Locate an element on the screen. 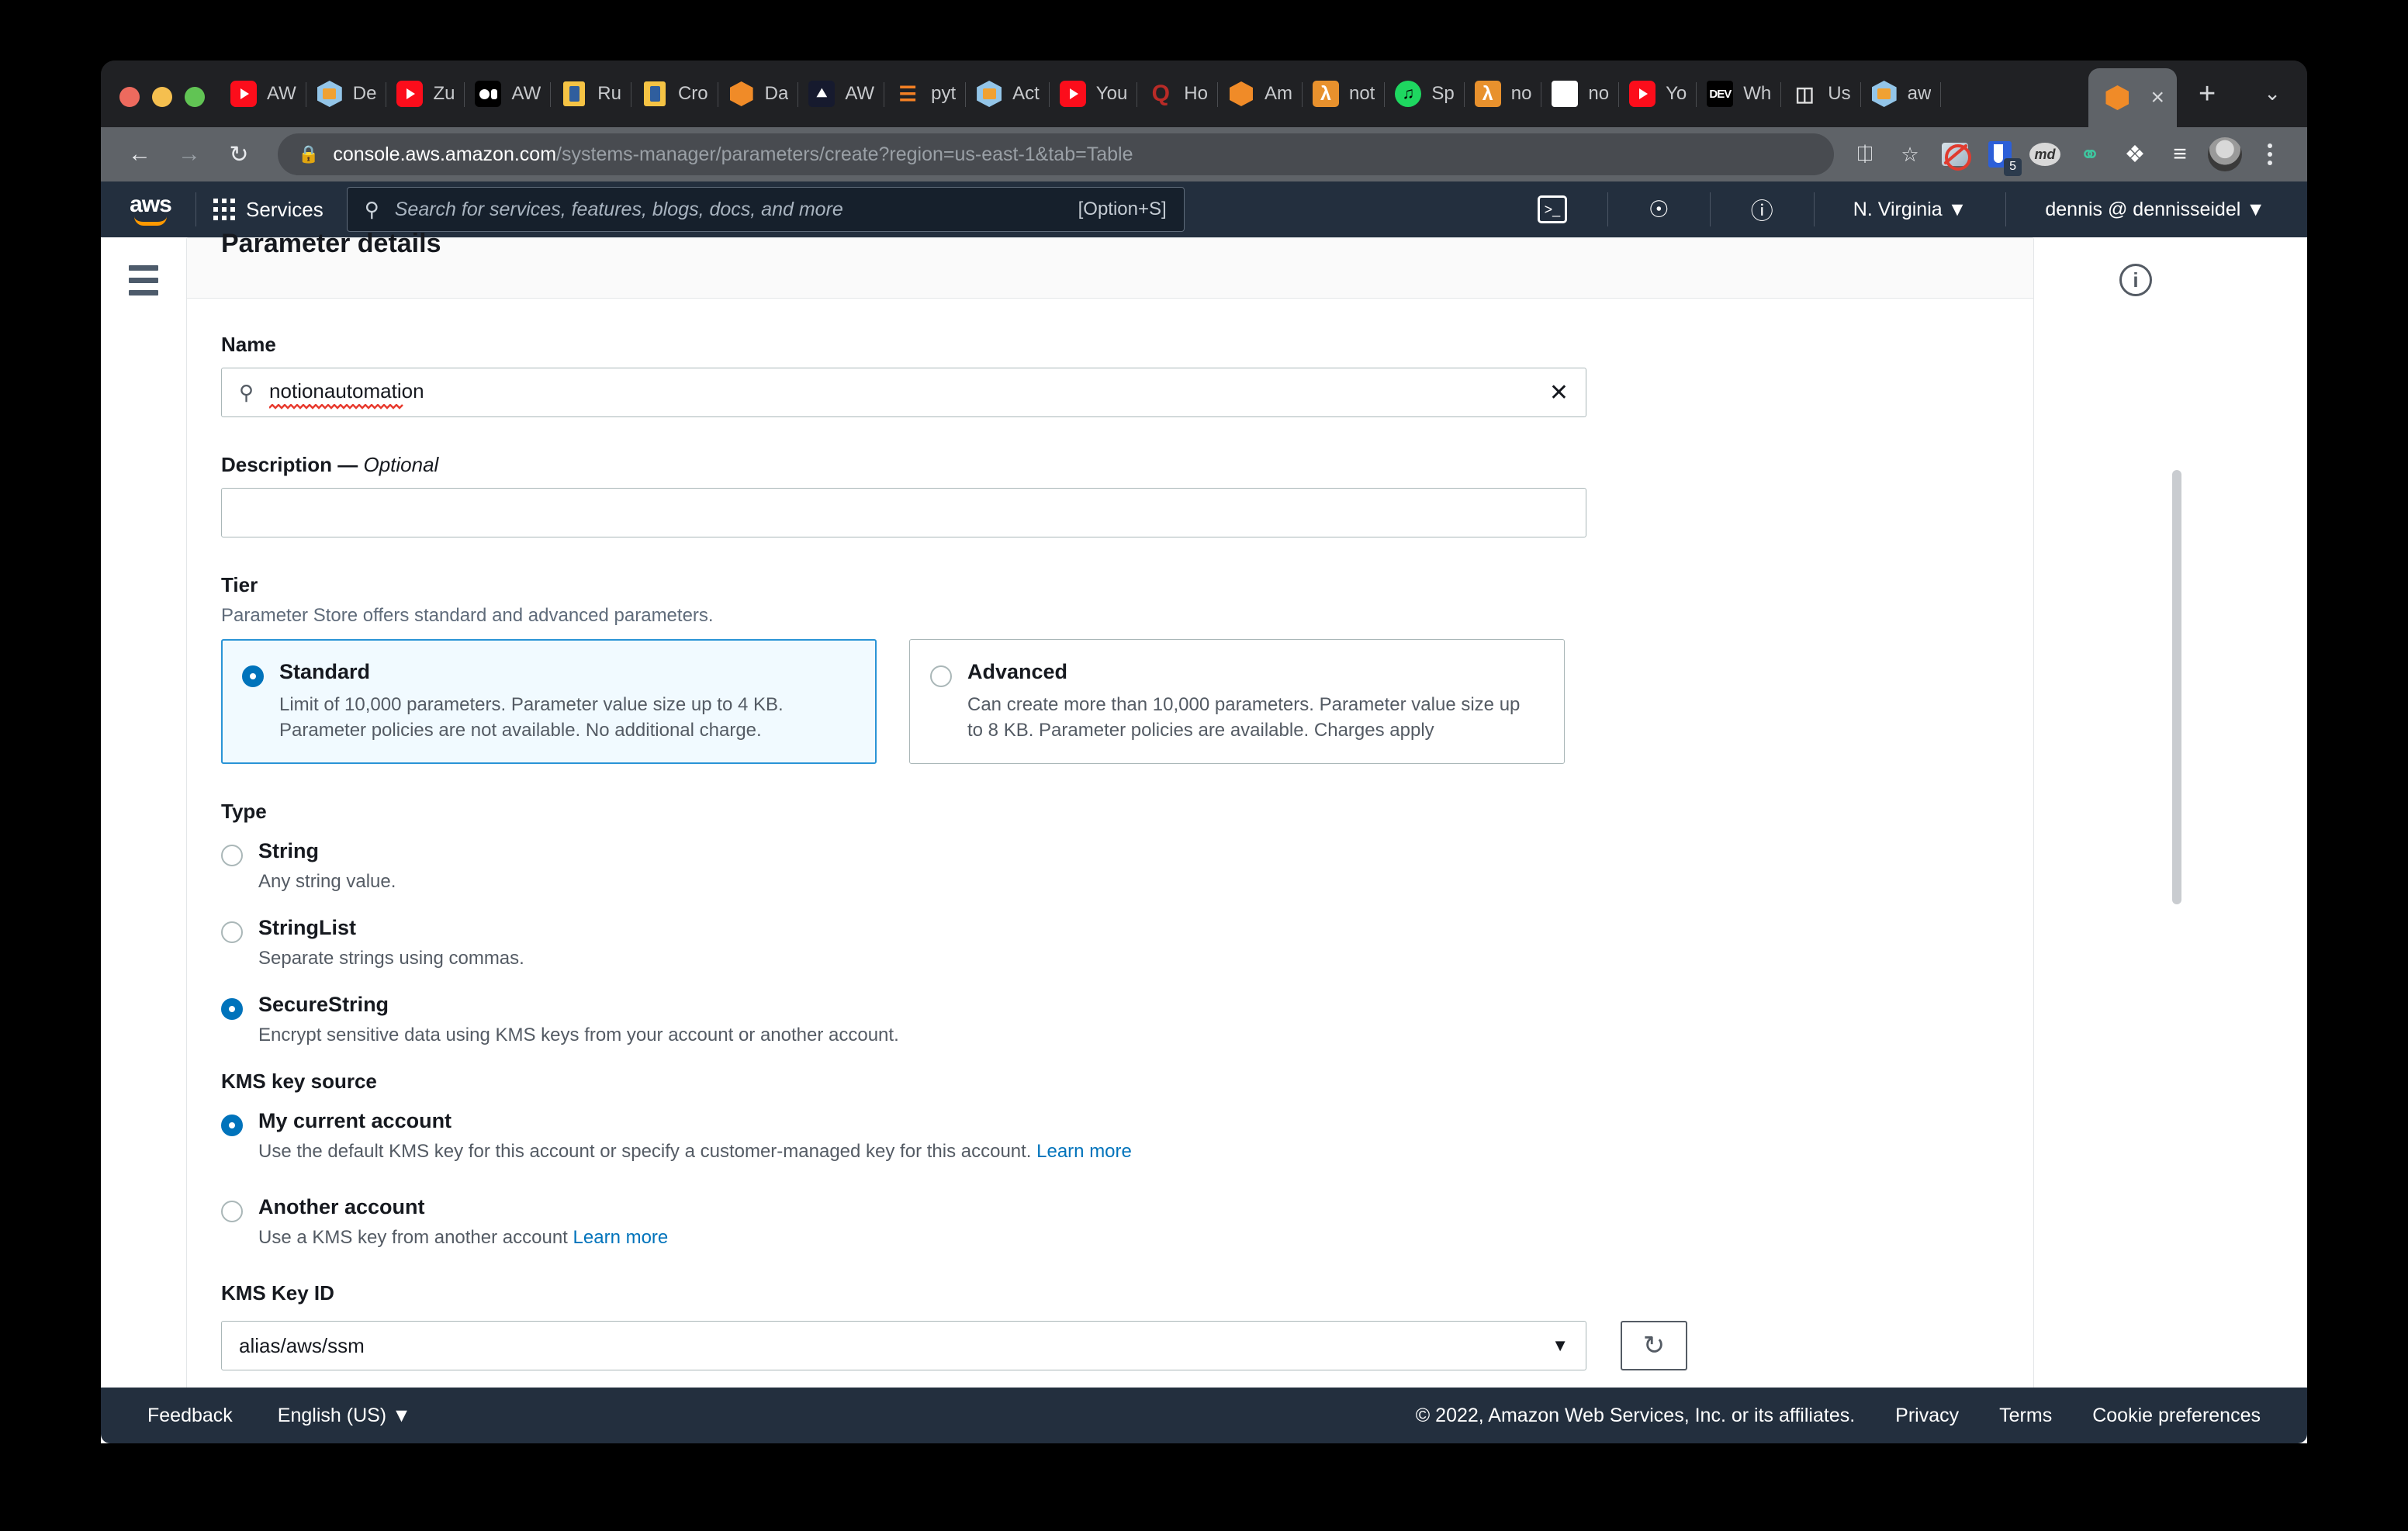  type-stringlist-title: StringList is located at coordinates (307, 928).